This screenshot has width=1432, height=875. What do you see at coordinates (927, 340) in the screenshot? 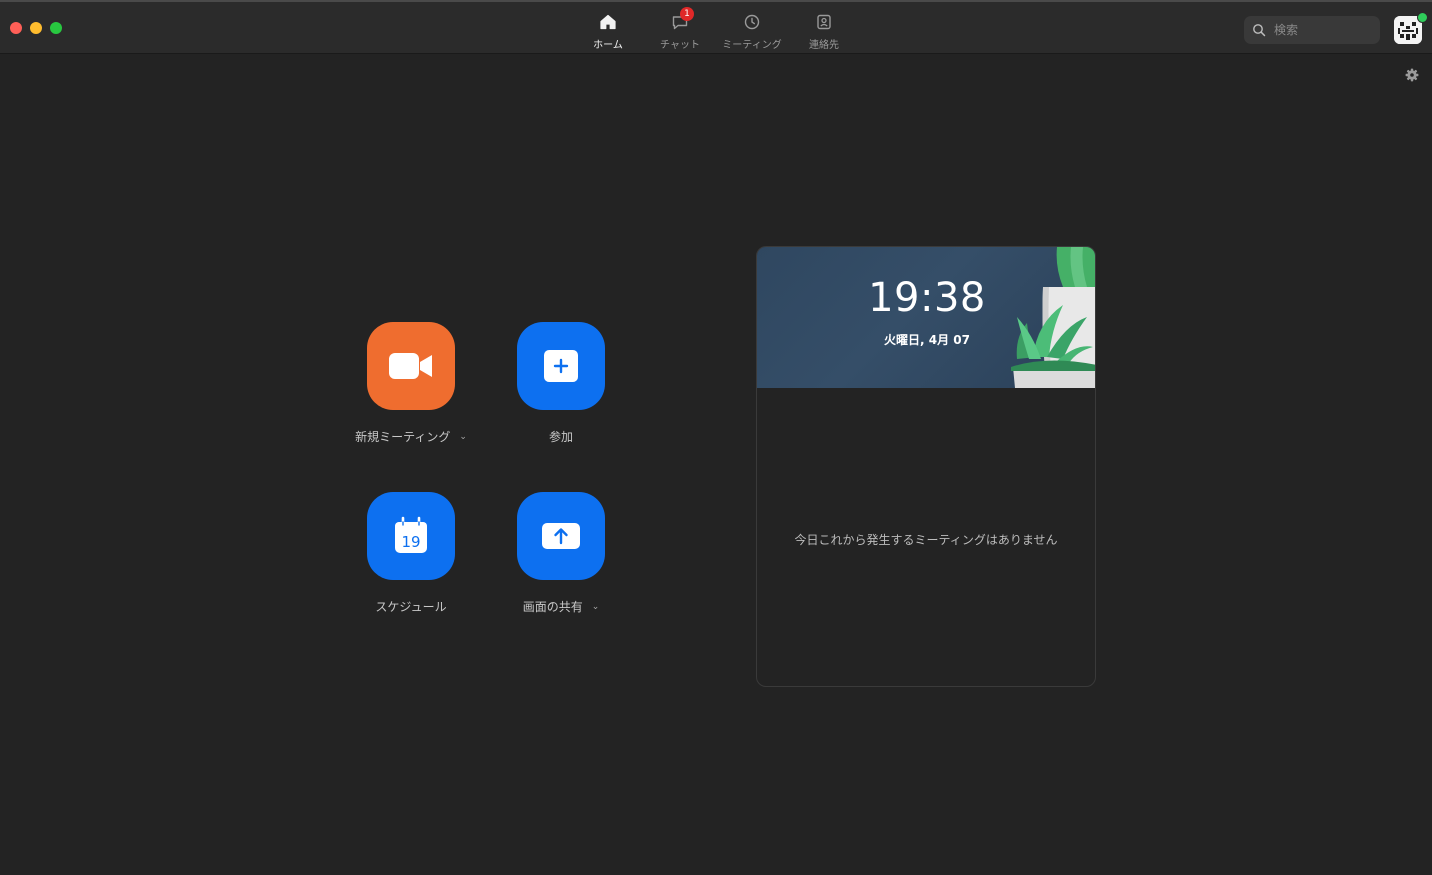
I see `current-date: 火曜日, 4月 07` at bounding box center [927, 340].